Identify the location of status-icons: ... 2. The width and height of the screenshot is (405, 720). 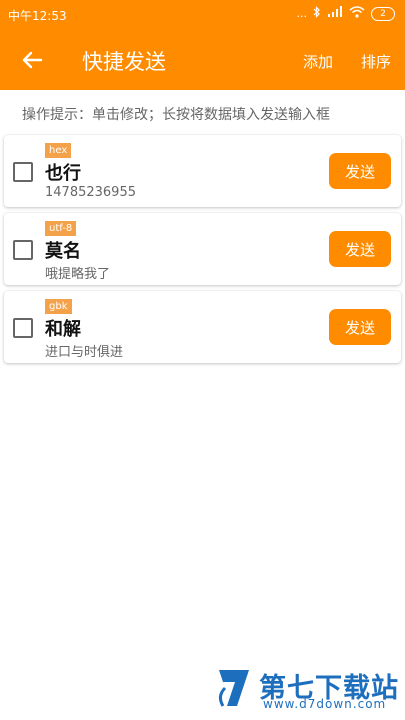
(345, 13).